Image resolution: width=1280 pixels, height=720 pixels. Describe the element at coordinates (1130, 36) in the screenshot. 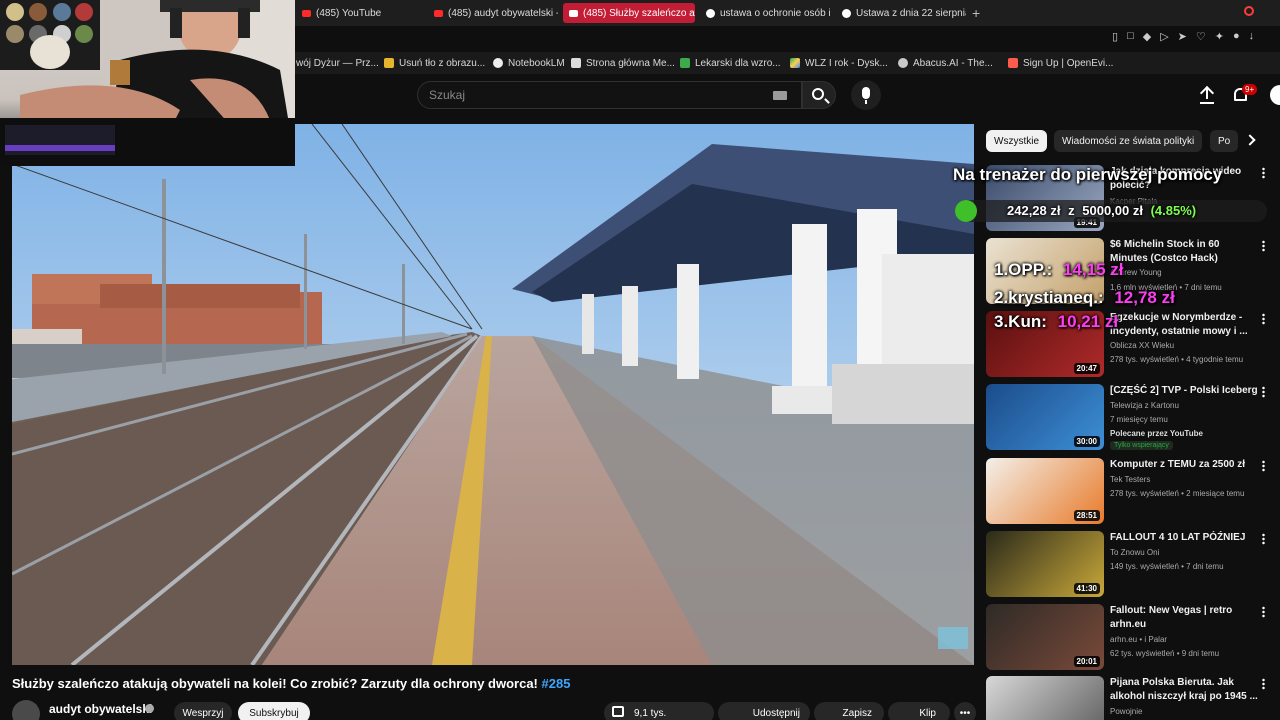

I see `screenshot-icon: □` at that location.